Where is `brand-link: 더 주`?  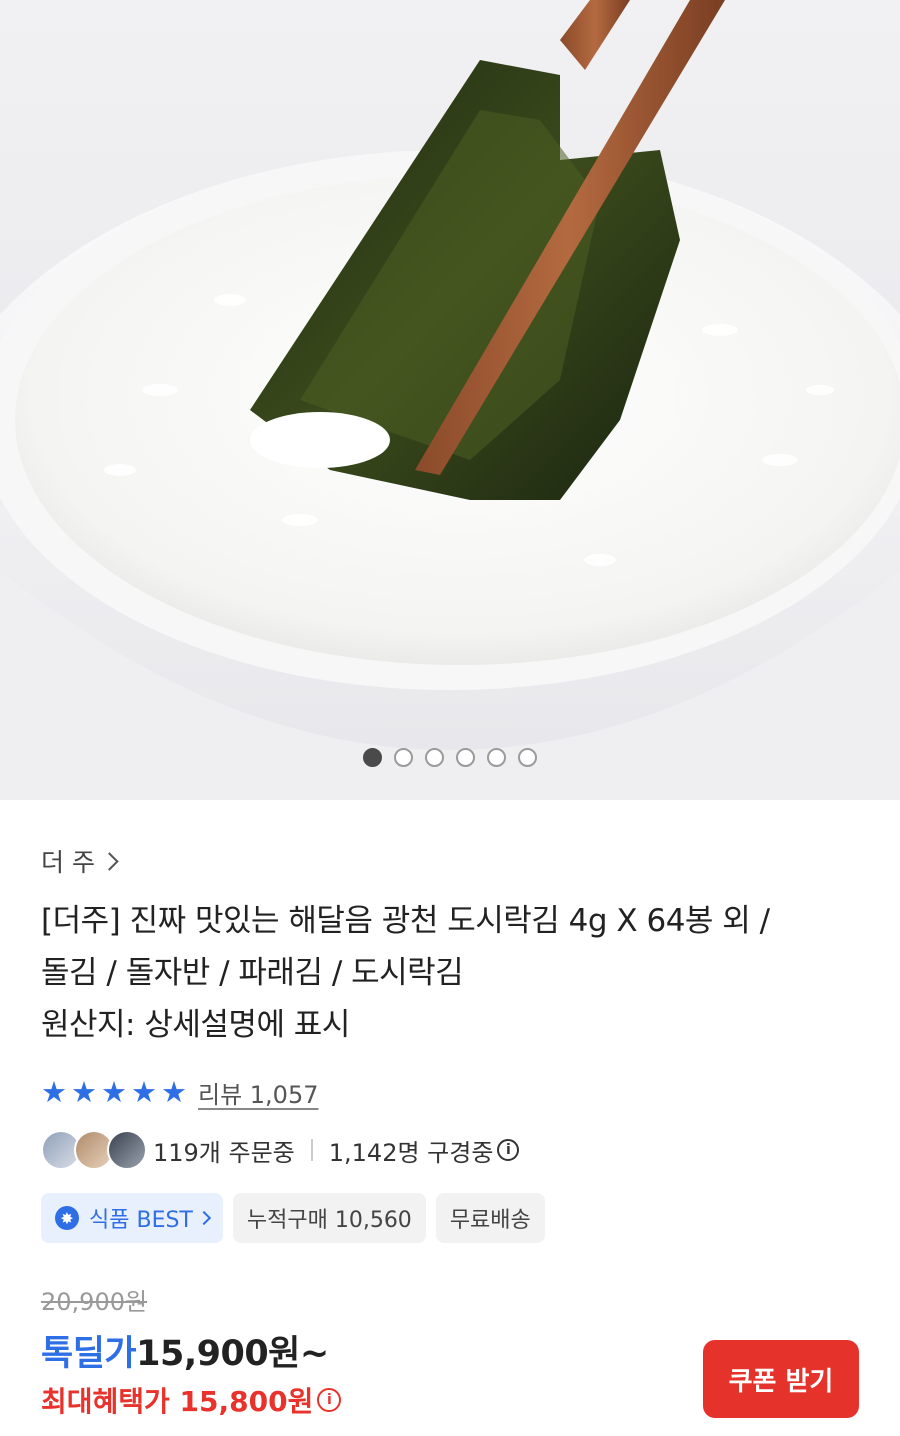
brand-link: 더 주 is located at coordinates (80, 861).